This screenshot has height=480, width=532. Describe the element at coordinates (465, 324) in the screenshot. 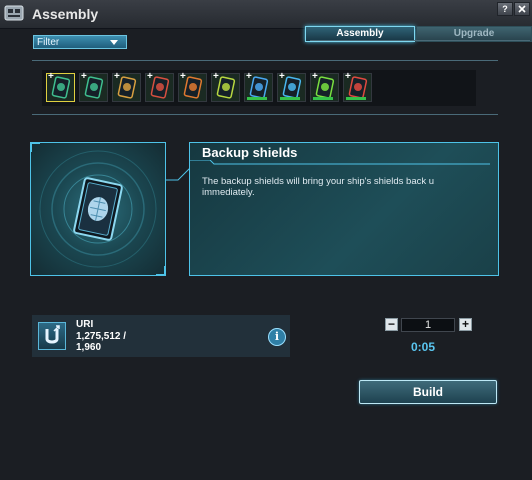

I see `increase-quantity-button: +` at that location.